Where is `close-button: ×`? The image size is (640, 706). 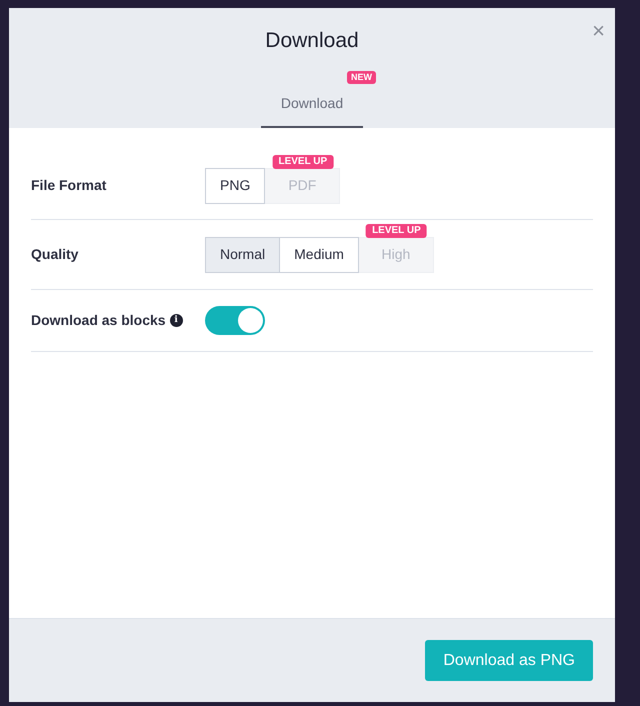 close-button: × is located at coordinates (598, 31).